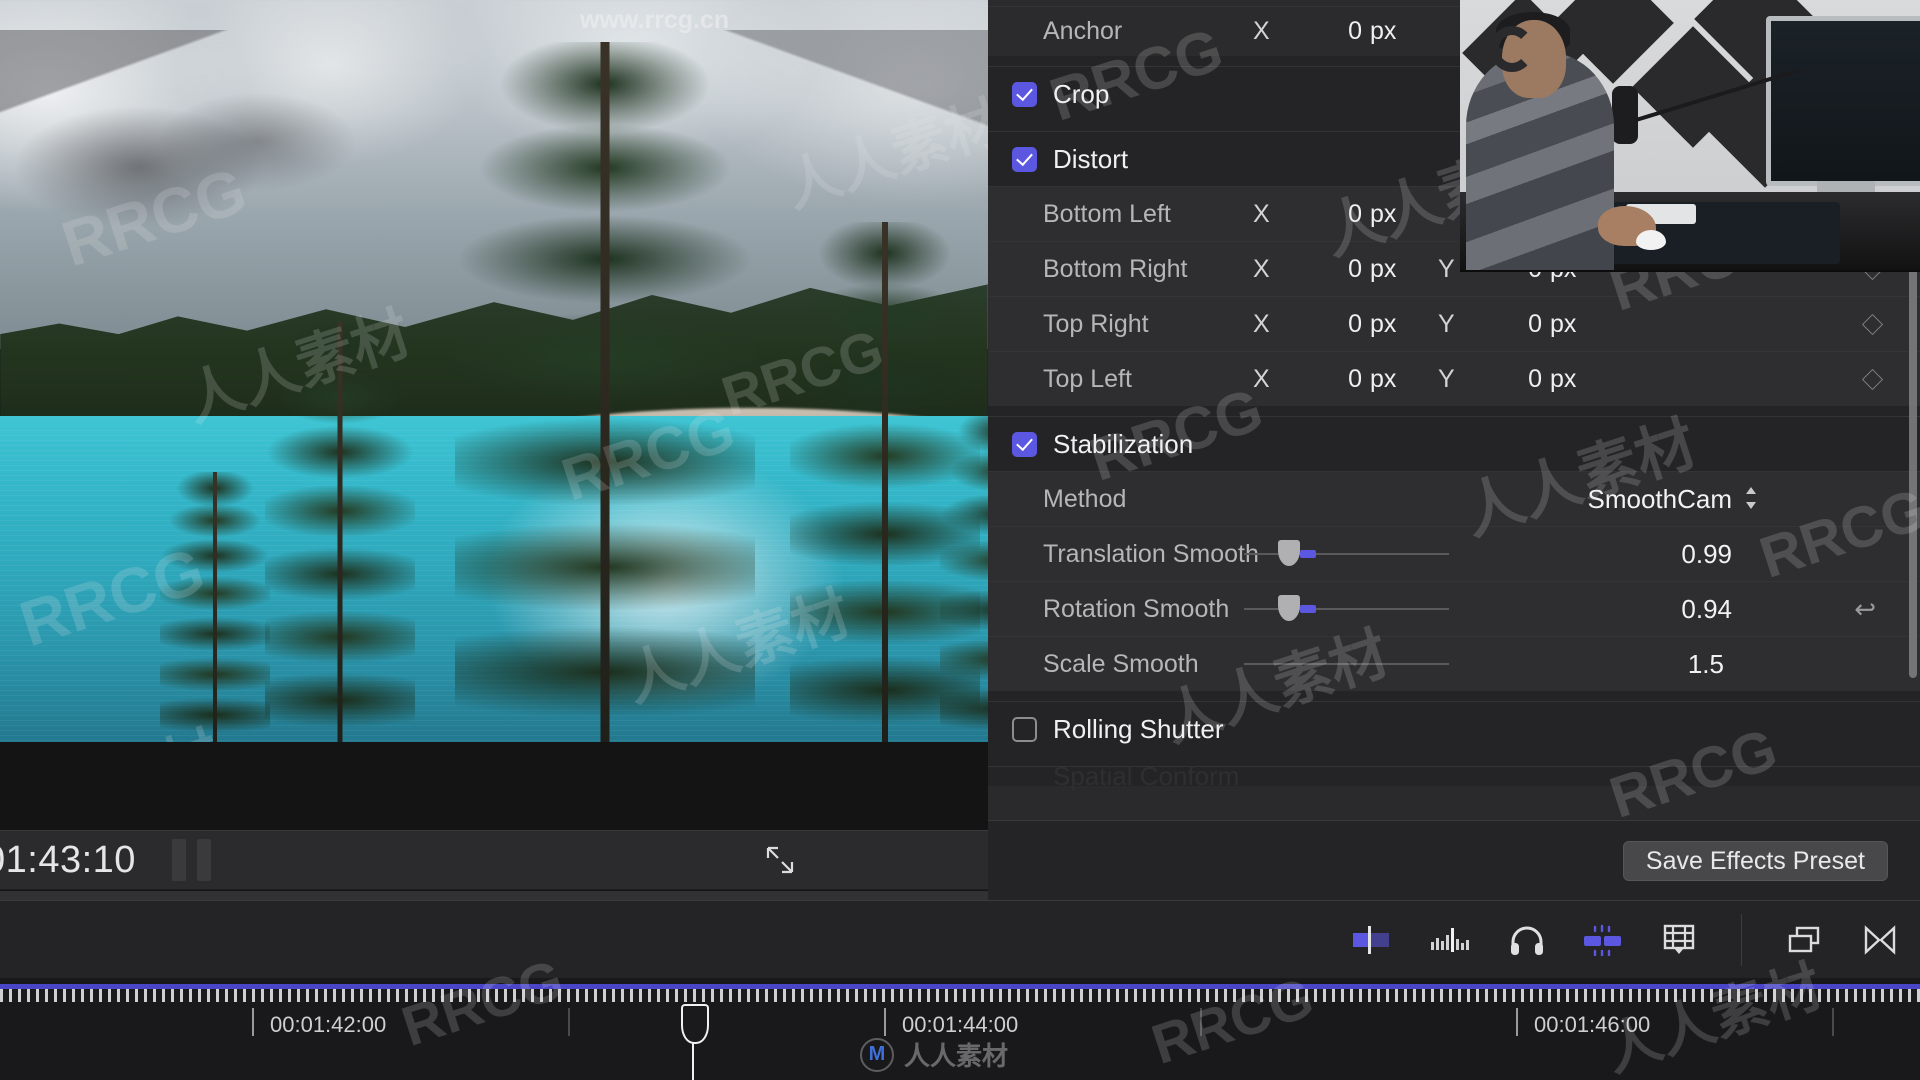 Image resolution: width=1920 pixels, height=1080 pixels. Describe the element at coordinates (1706, 664) in the screenshot. I see `scale-smooth-value: 1.5` at that location.